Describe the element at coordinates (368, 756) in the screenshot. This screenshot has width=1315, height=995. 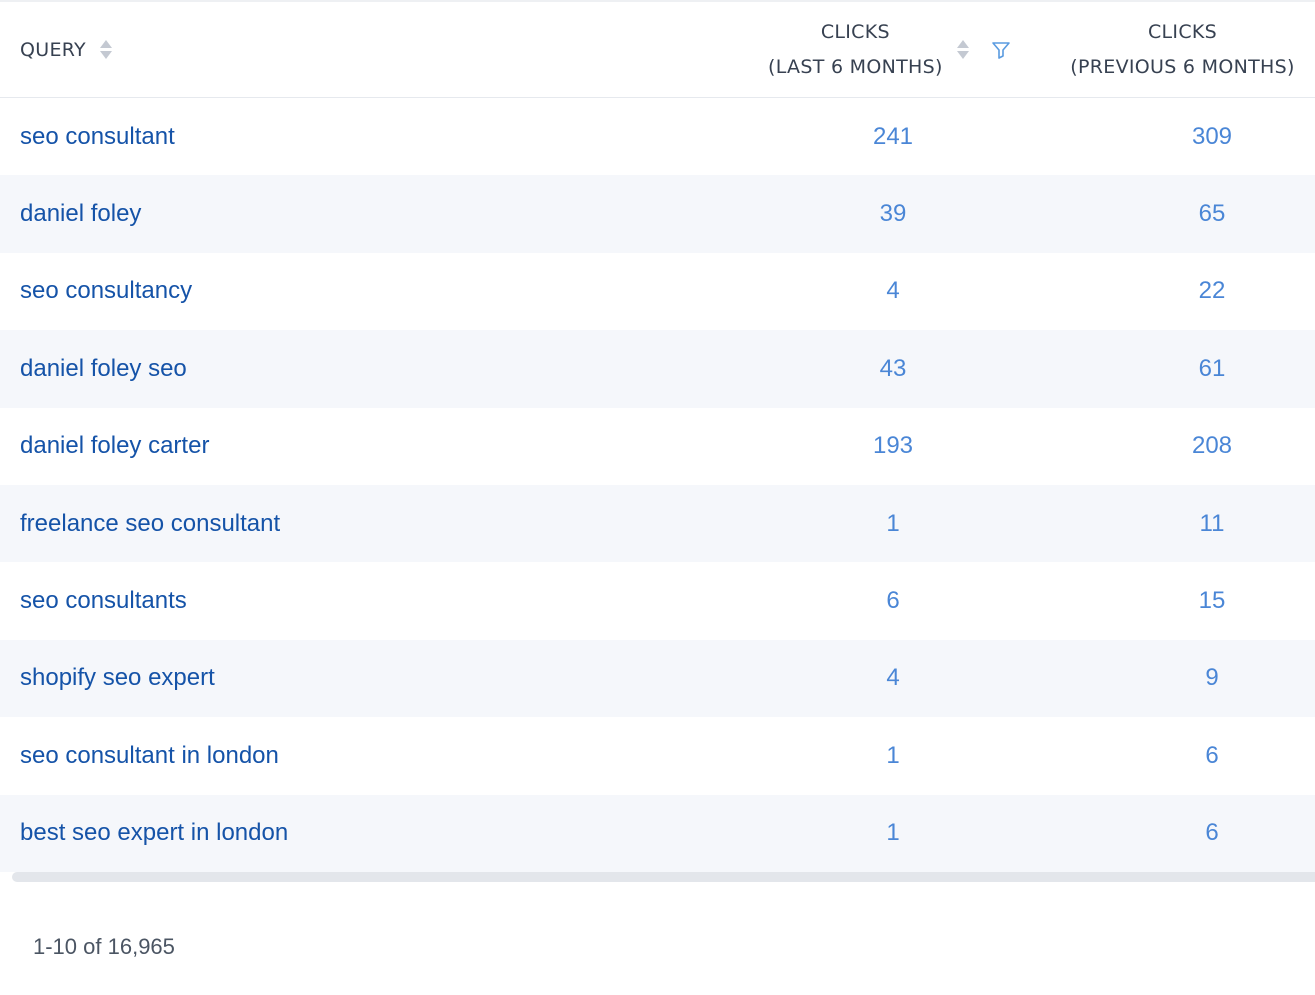
I see `query-link: seo consultant in london` at that location.